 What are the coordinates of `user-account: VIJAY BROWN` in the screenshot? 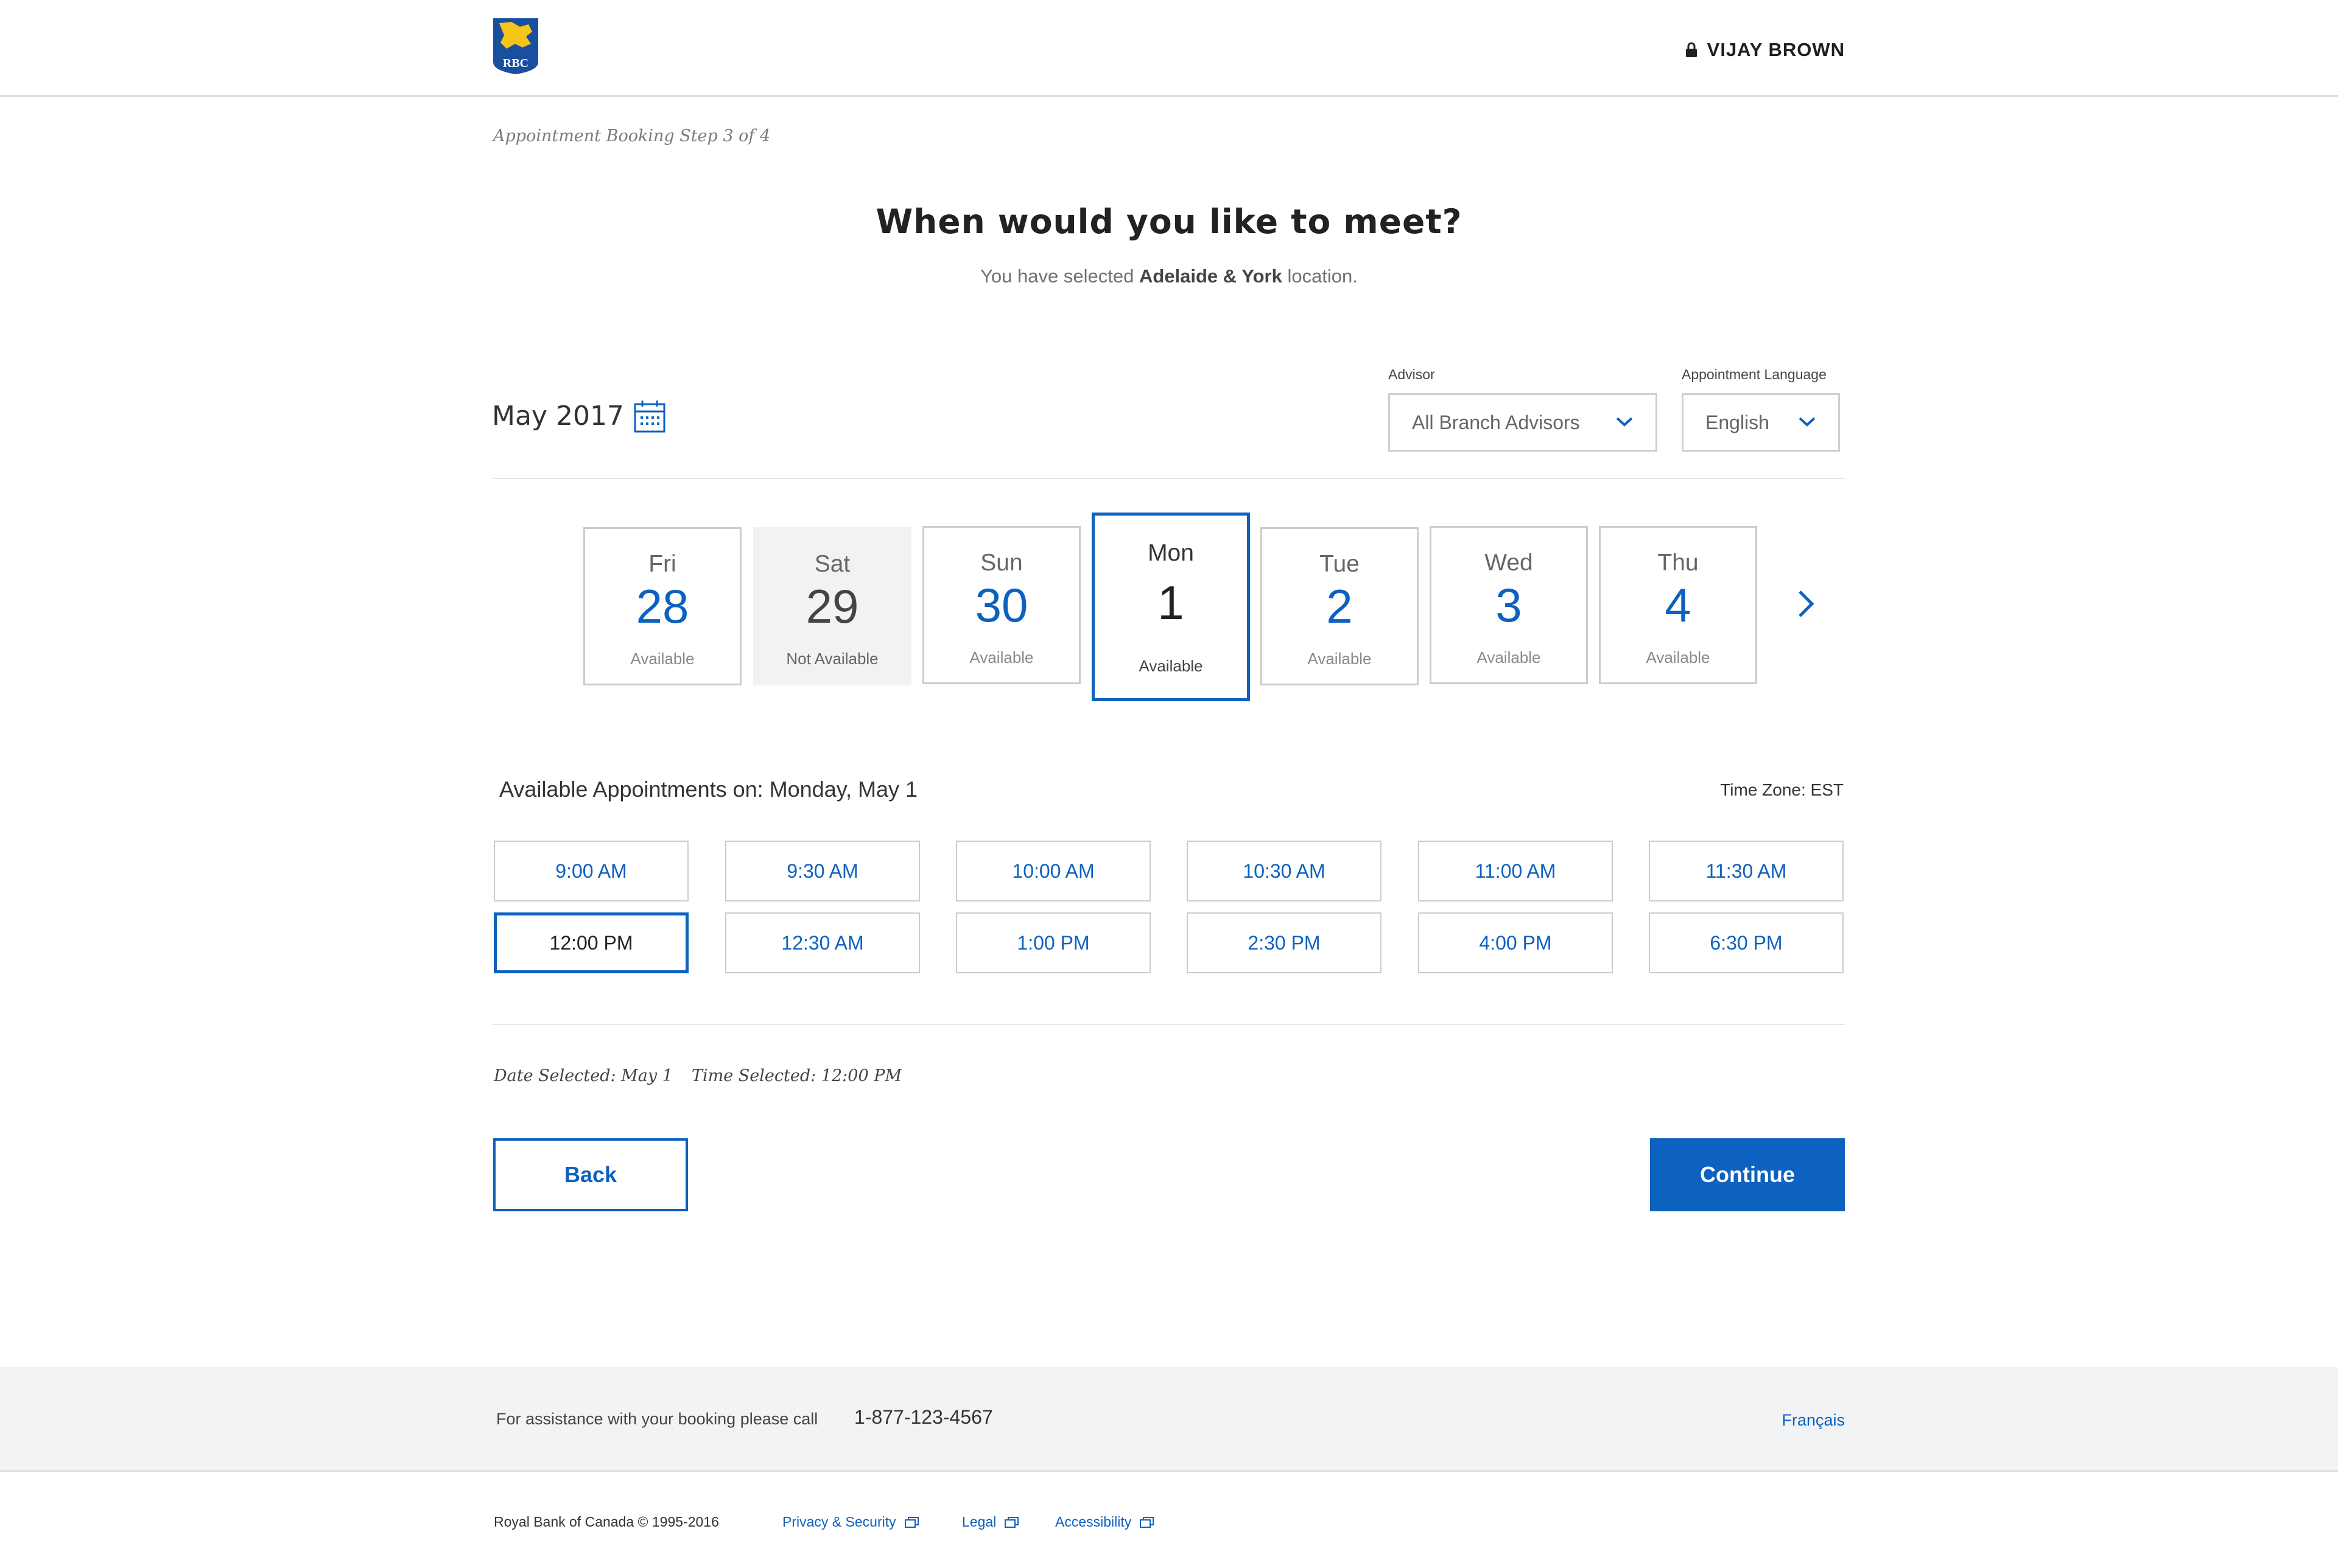 It's located at (1765, 50).